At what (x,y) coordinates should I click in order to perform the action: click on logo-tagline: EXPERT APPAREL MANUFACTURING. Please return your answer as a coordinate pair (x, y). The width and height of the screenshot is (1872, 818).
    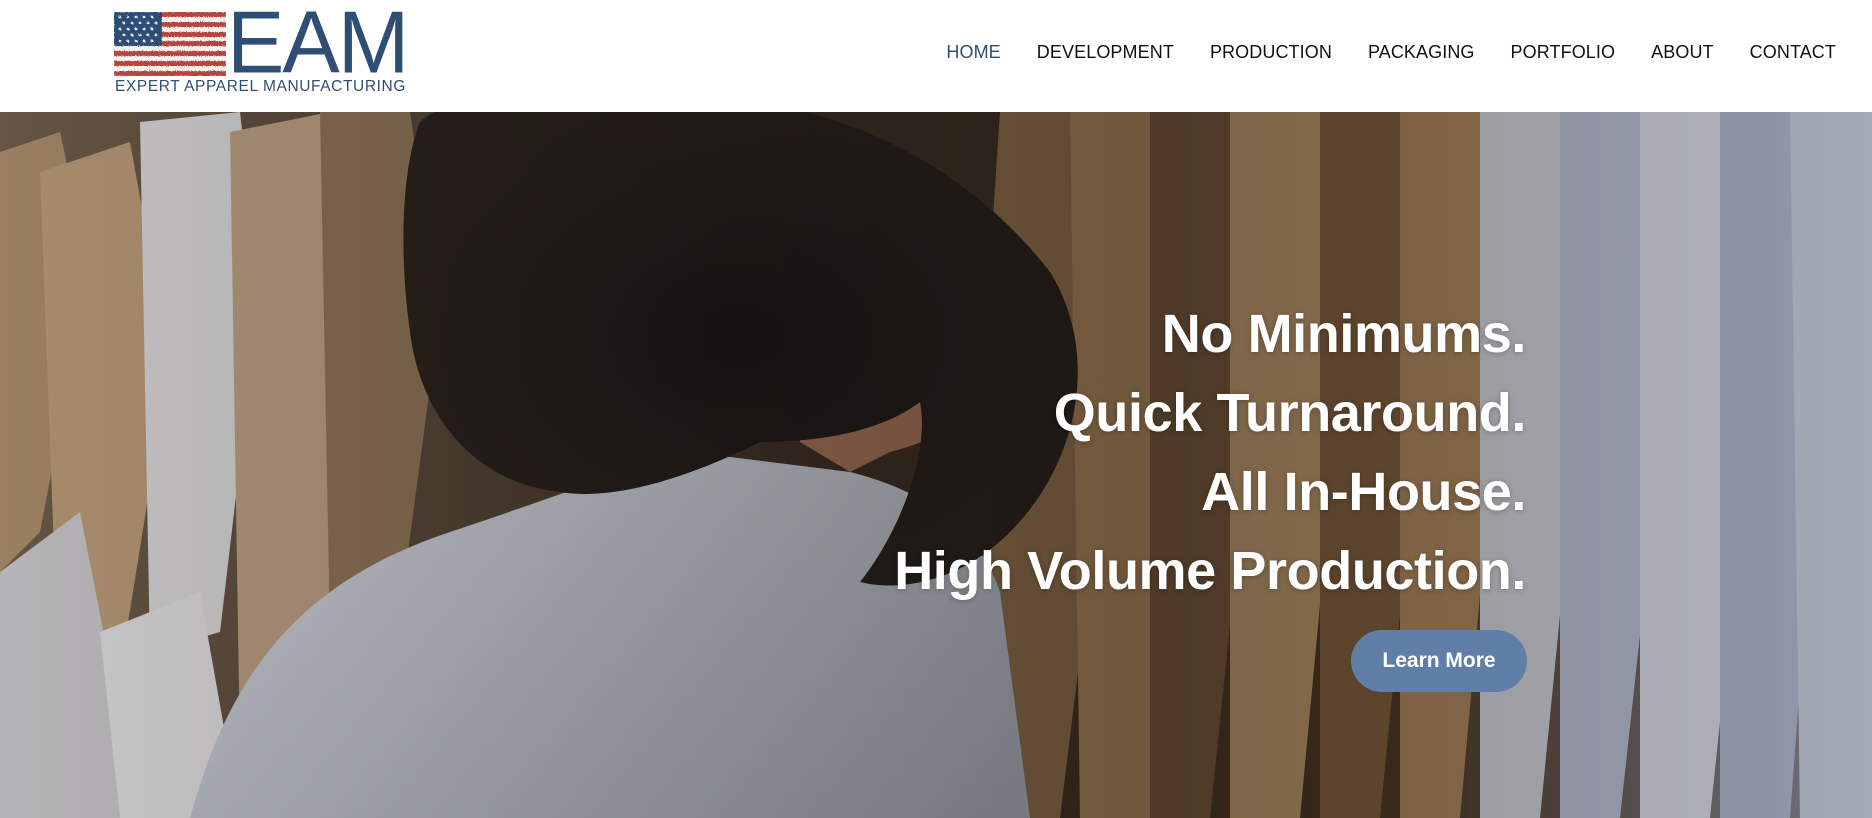
    Looking at the image, I should click on (260, 86).